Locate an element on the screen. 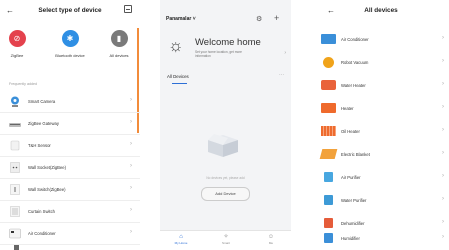 This screenshot has width=449, height=250. list-item: Oil Heater › is located at coordinates (381, 131).